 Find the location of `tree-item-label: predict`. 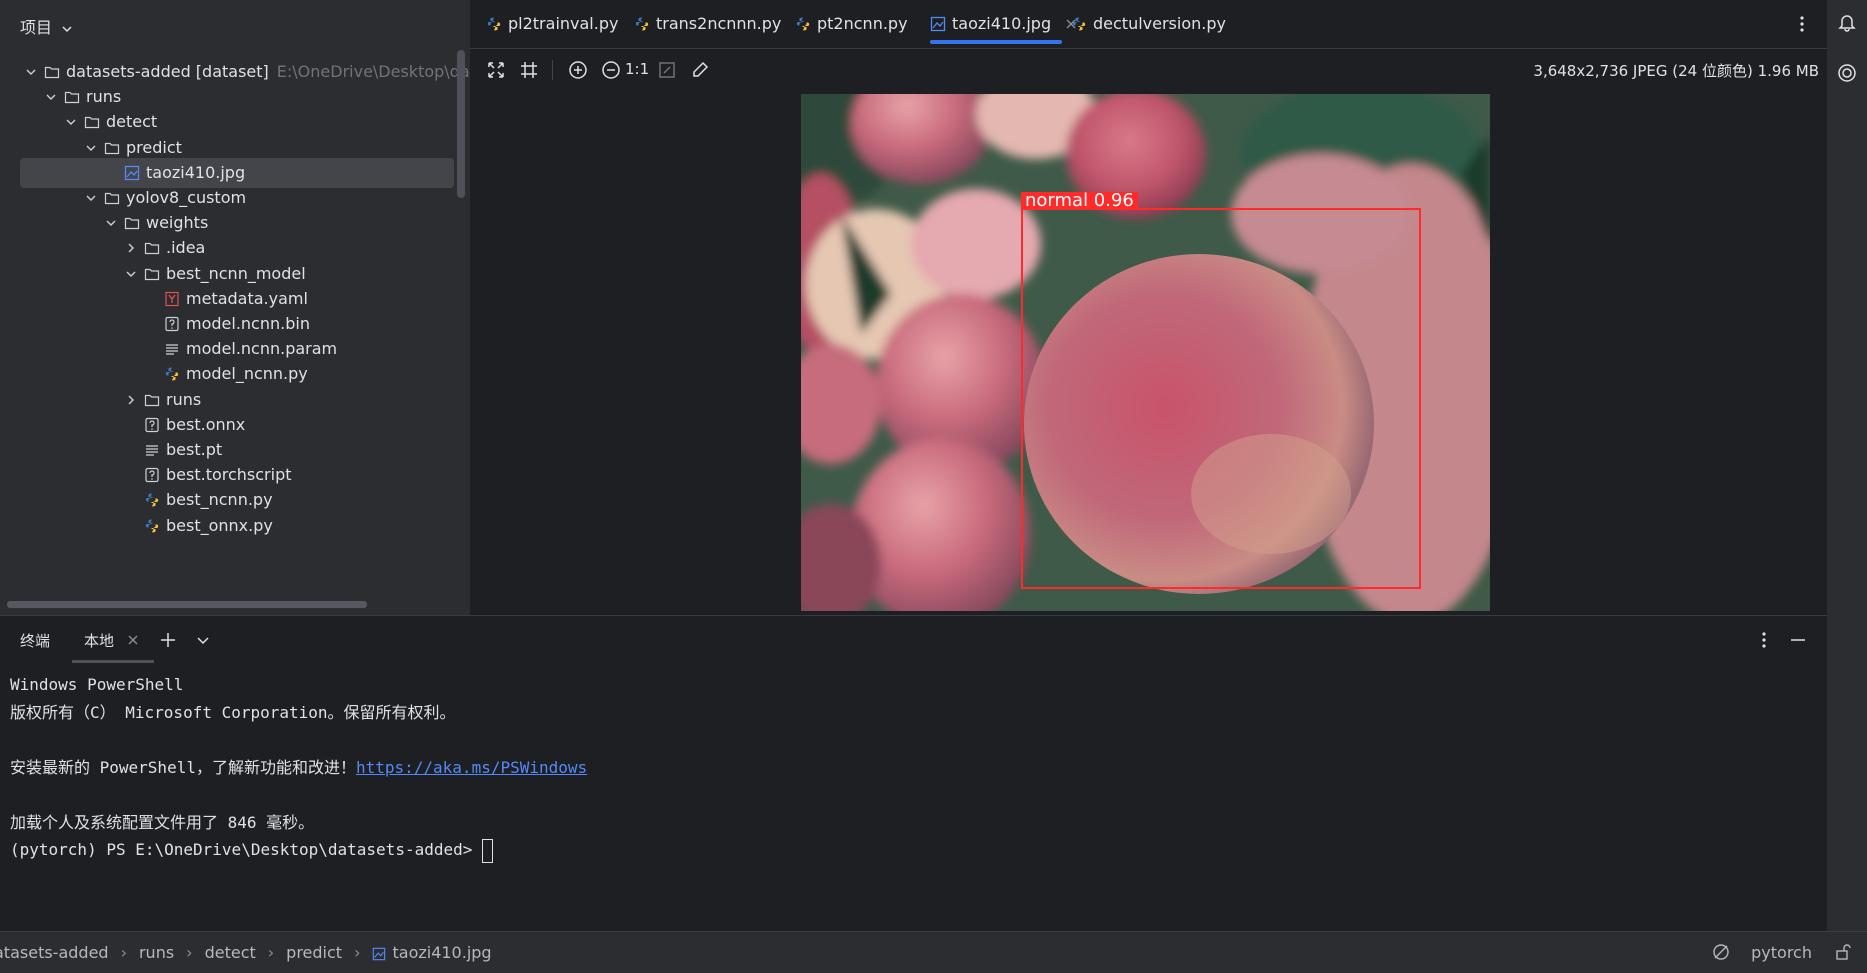

tree-item-label: predict is located at coordinates (154, 147).